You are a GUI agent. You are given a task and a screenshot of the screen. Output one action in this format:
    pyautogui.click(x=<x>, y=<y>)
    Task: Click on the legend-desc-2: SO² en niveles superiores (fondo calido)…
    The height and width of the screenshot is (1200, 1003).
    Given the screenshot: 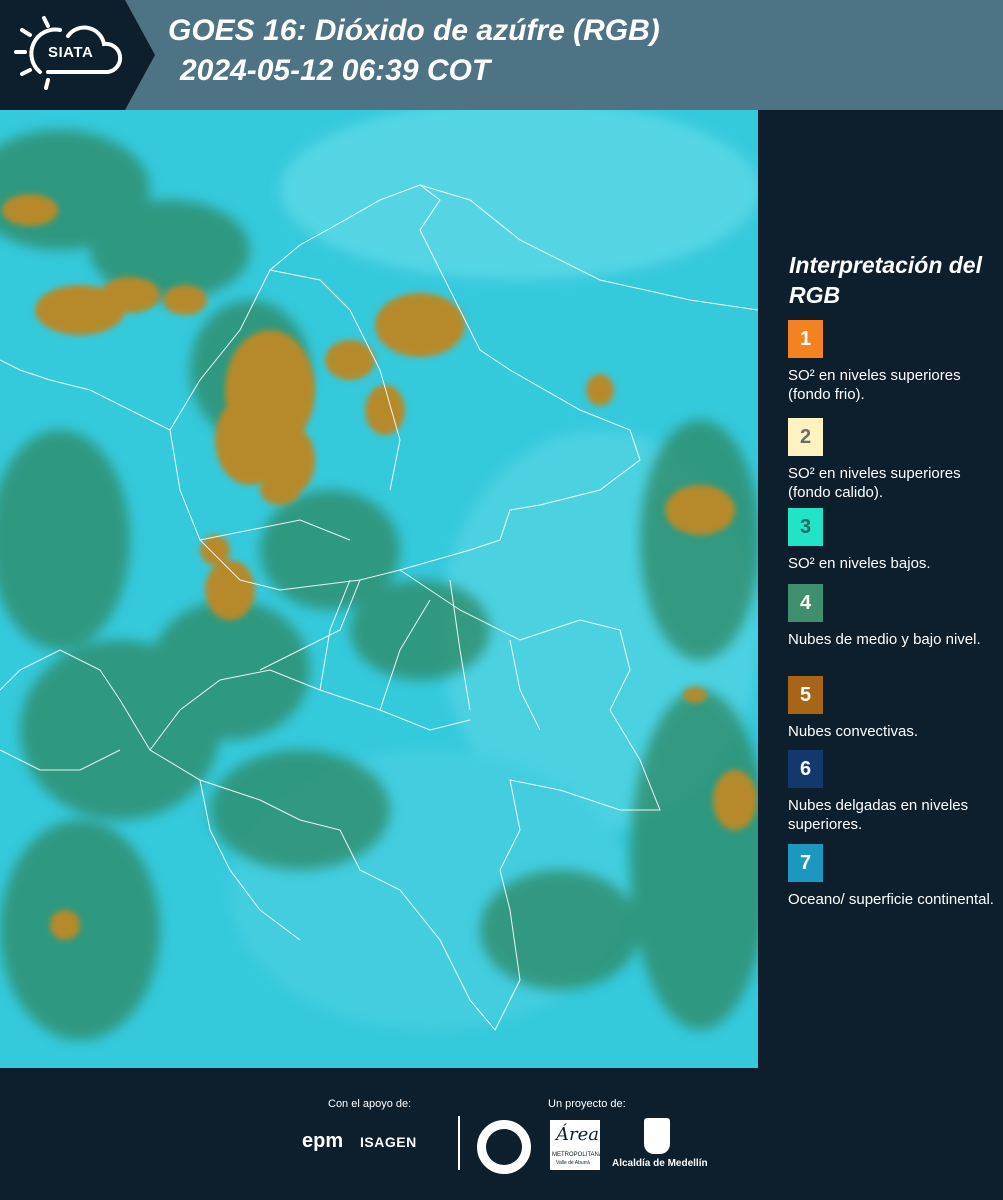 What is the action you would take?
    pyautogui.click(x=874, y=483)
    